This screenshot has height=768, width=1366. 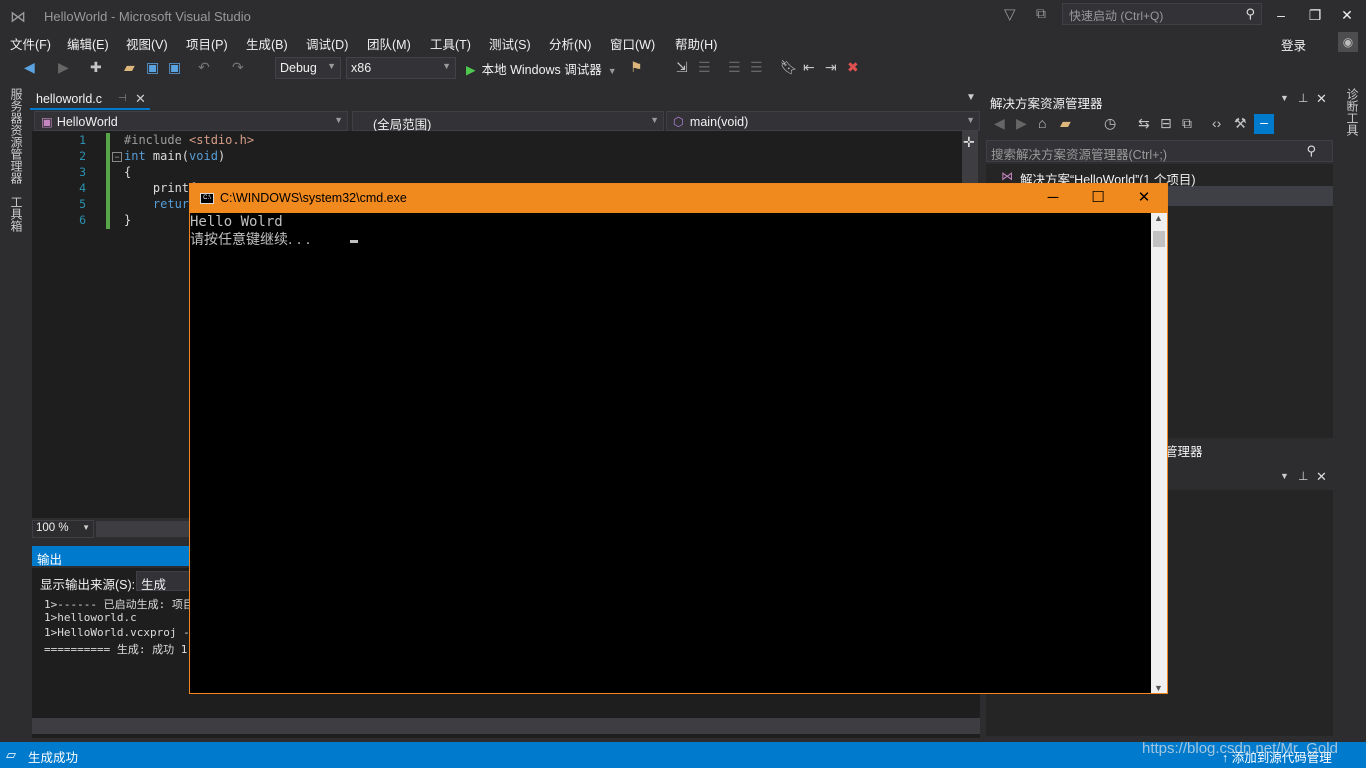 What do you see at coordinates (969, 142) in the screenshot?
I see `split-icon: ✛` at bounding box center [969, 142].